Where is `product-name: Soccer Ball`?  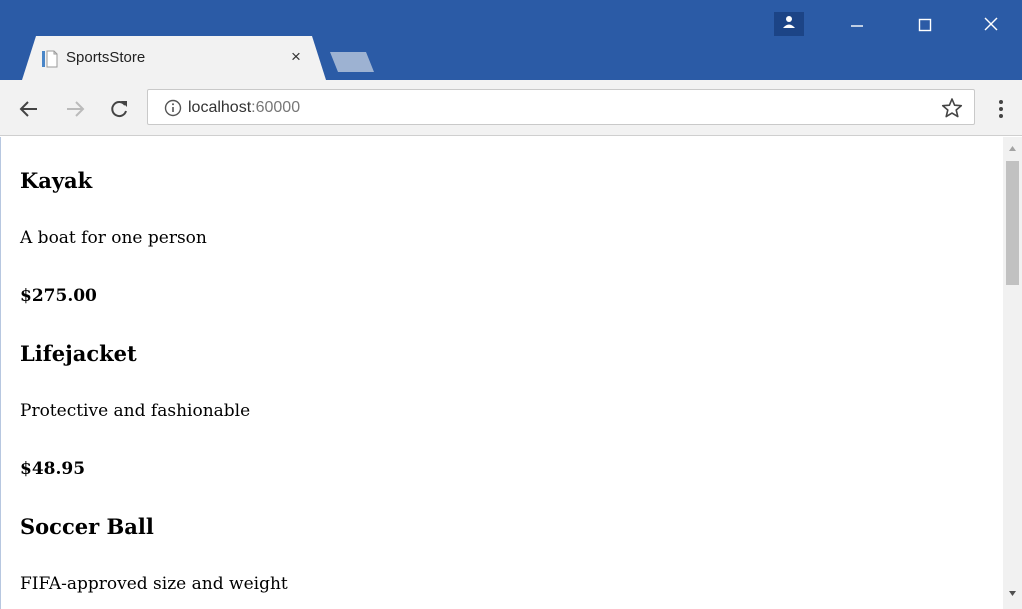
product-name: Soccer Ball is located at coordinates (87, 526).